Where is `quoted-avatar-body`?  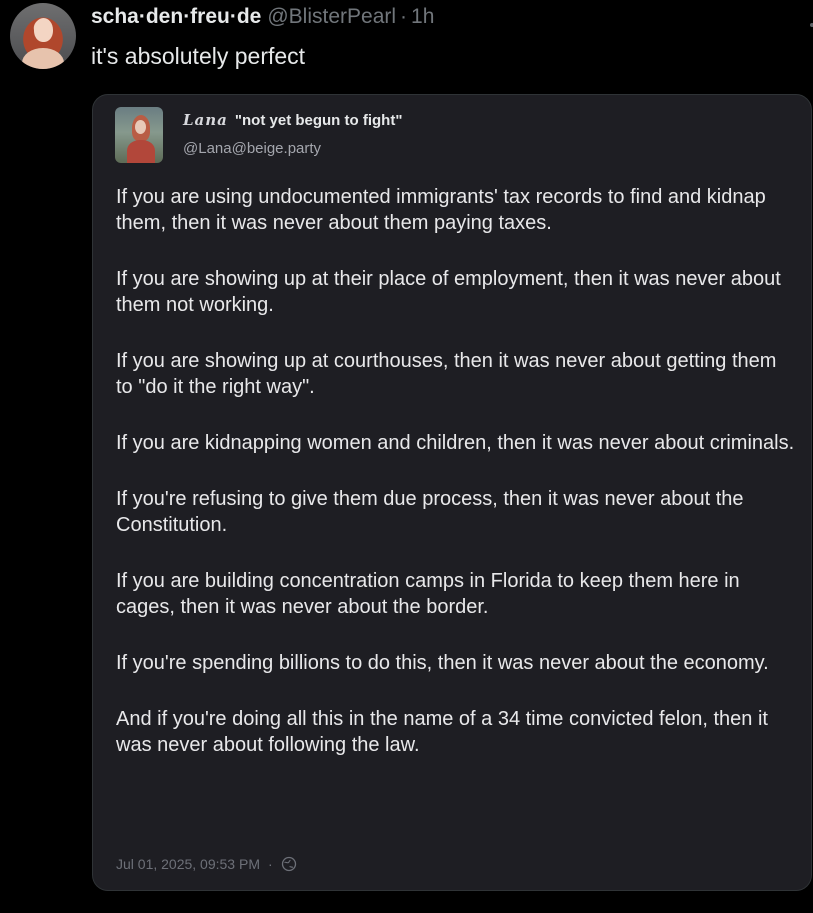 quoted-avatar-body is located at coordinates (141, 151).